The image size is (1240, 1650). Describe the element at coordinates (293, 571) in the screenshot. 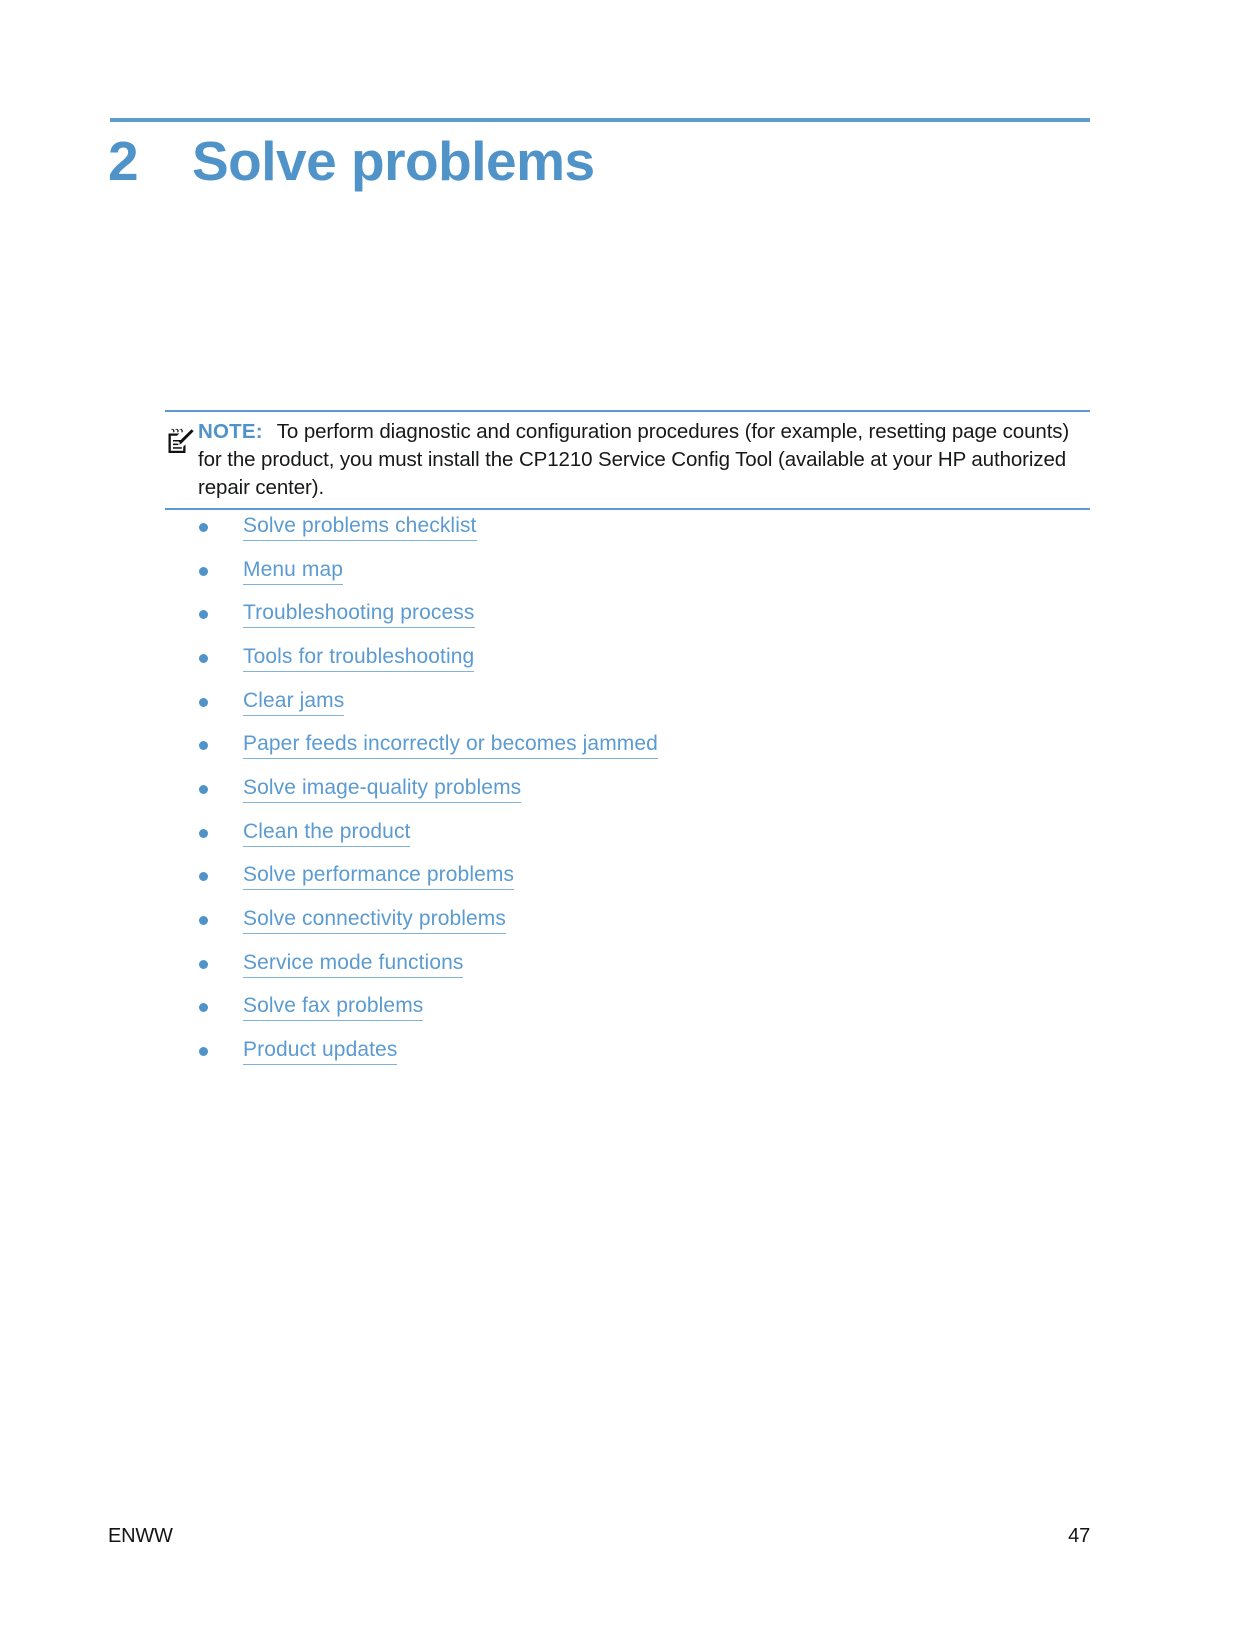

I see `toc-link-menu-map: Menu map` at that location.